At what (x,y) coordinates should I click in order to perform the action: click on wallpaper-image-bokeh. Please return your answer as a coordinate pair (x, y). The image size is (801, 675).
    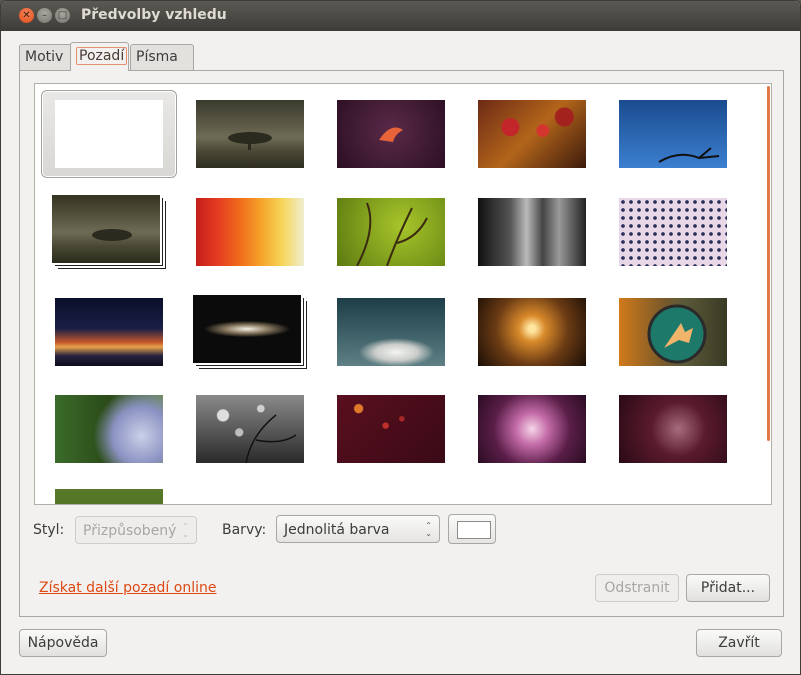
    Looking at the image, I should click on (250, 429).